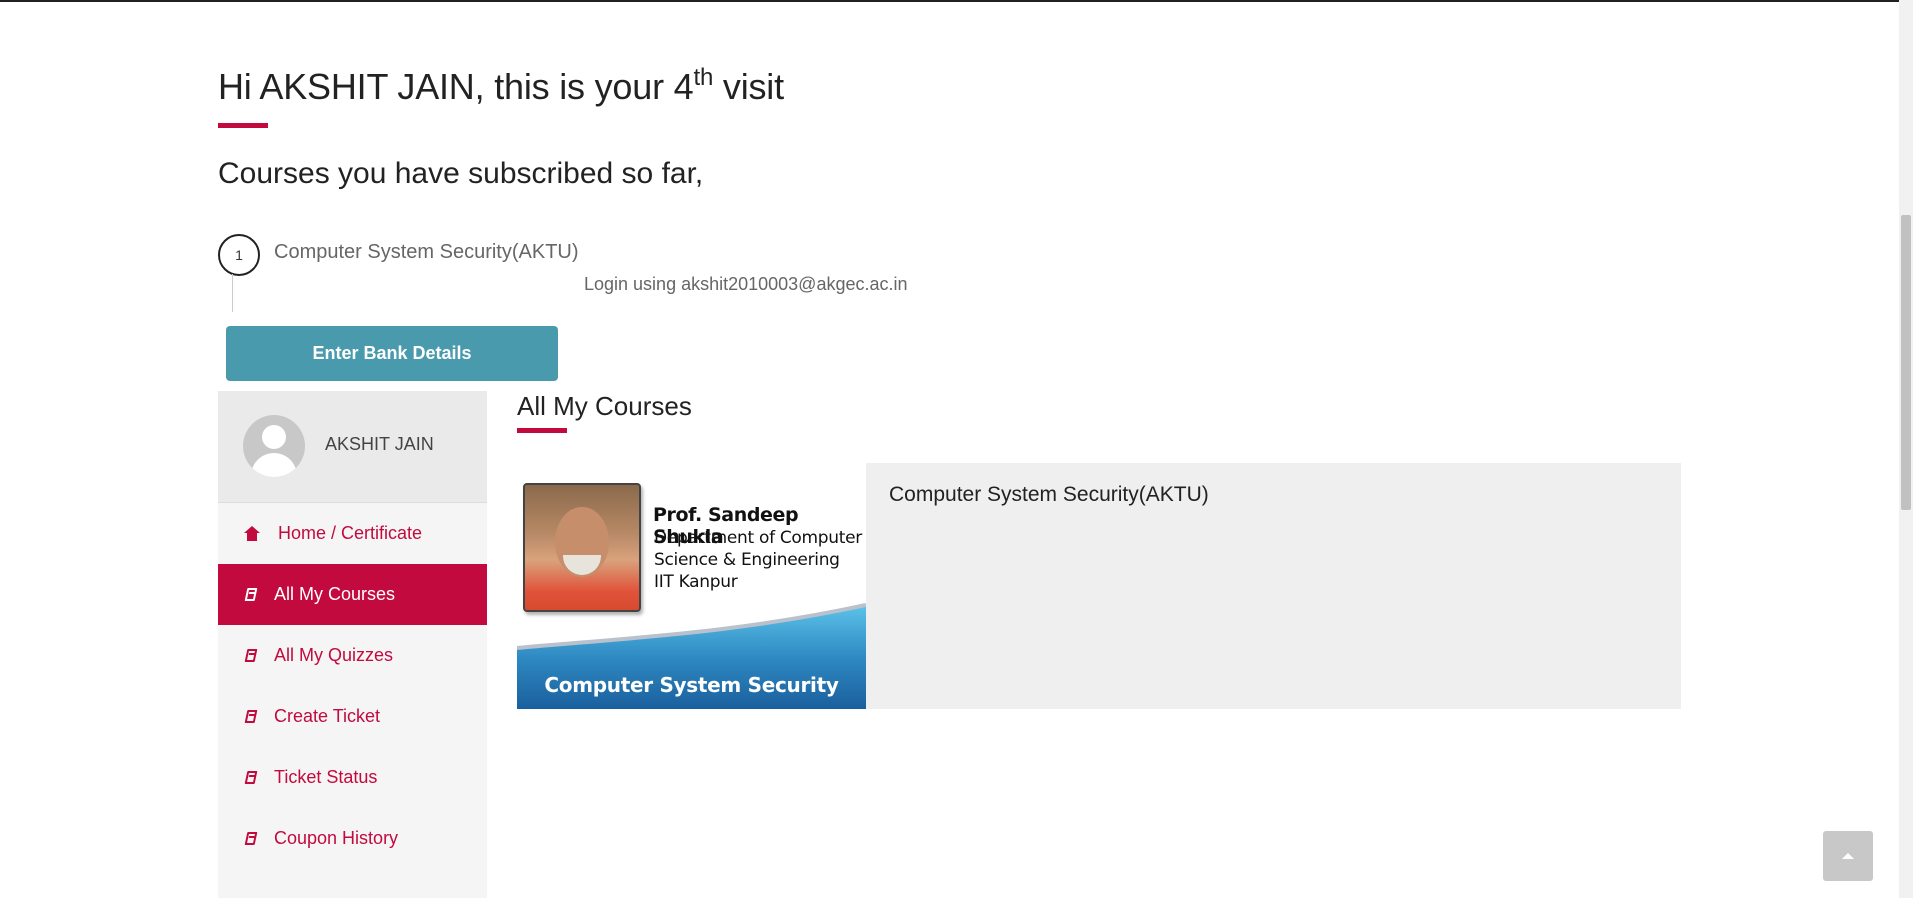 The width and height of the screenshot is (1913, 898). Describe the element at coordinates (252, 533) in the screenshot. I see `home-icon` at that location.